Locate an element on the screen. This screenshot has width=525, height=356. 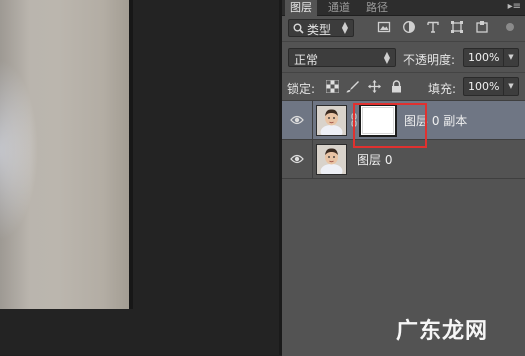
search-icon is located at coordinates (298, 28).